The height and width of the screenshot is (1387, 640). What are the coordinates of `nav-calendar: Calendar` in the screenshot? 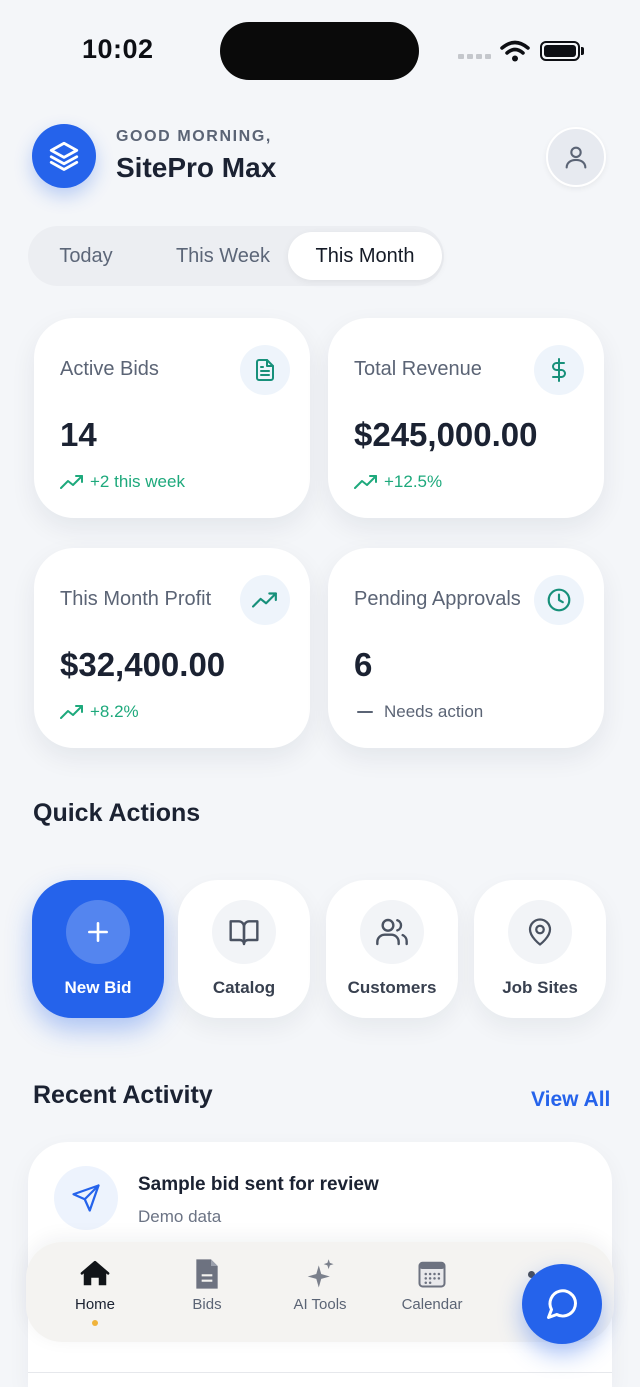 It's located at (432, 1284).